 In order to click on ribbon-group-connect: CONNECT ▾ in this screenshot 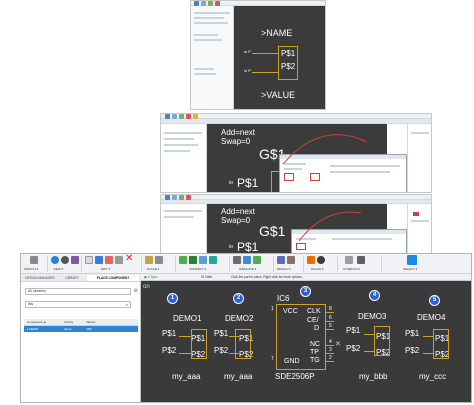, I will do `click(202, 264)`.